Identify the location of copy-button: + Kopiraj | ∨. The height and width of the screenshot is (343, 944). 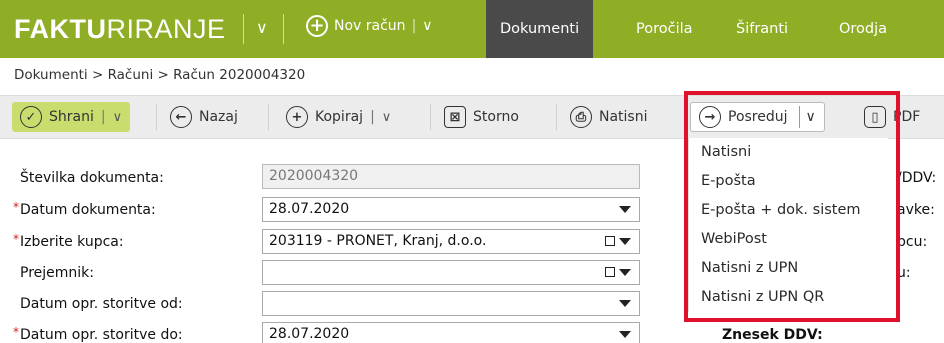
(338, 117).